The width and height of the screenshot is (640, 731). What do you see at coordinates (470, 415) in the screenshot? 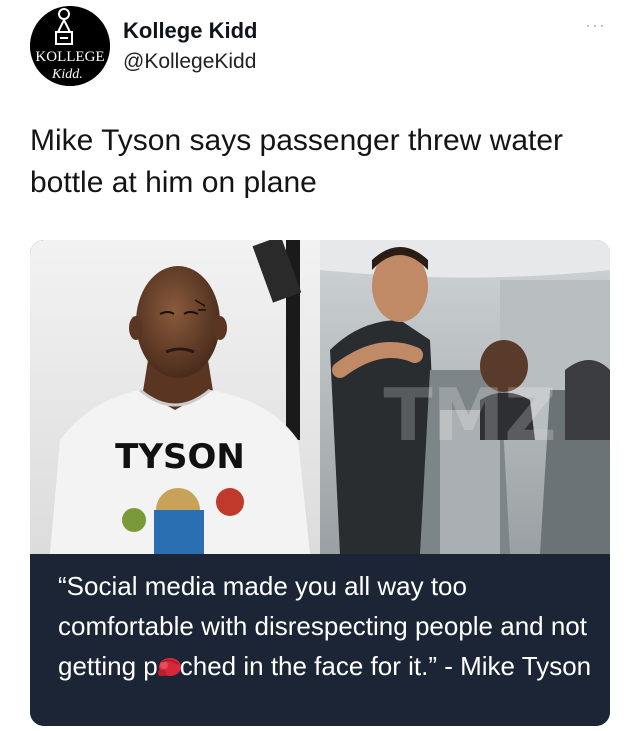
I see `tmz-watermark: TMZ` at bounding box center [470, 415].